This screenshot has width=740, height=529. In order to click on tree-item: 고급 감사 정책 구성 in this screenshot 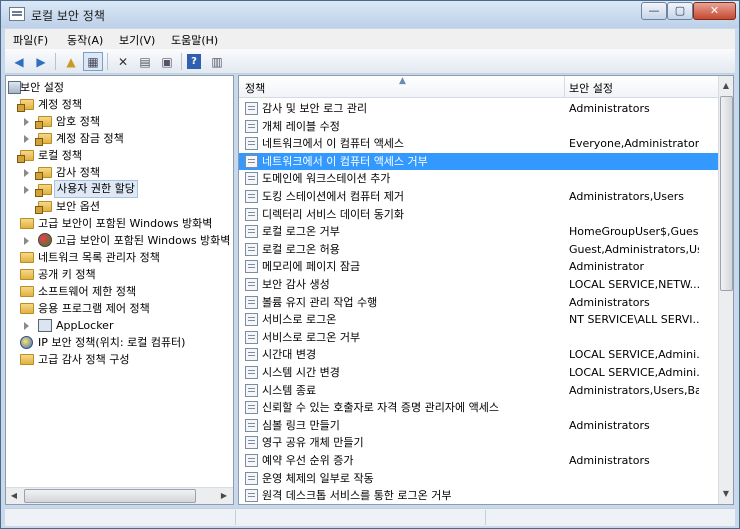, I will do `click(118, 359)`.